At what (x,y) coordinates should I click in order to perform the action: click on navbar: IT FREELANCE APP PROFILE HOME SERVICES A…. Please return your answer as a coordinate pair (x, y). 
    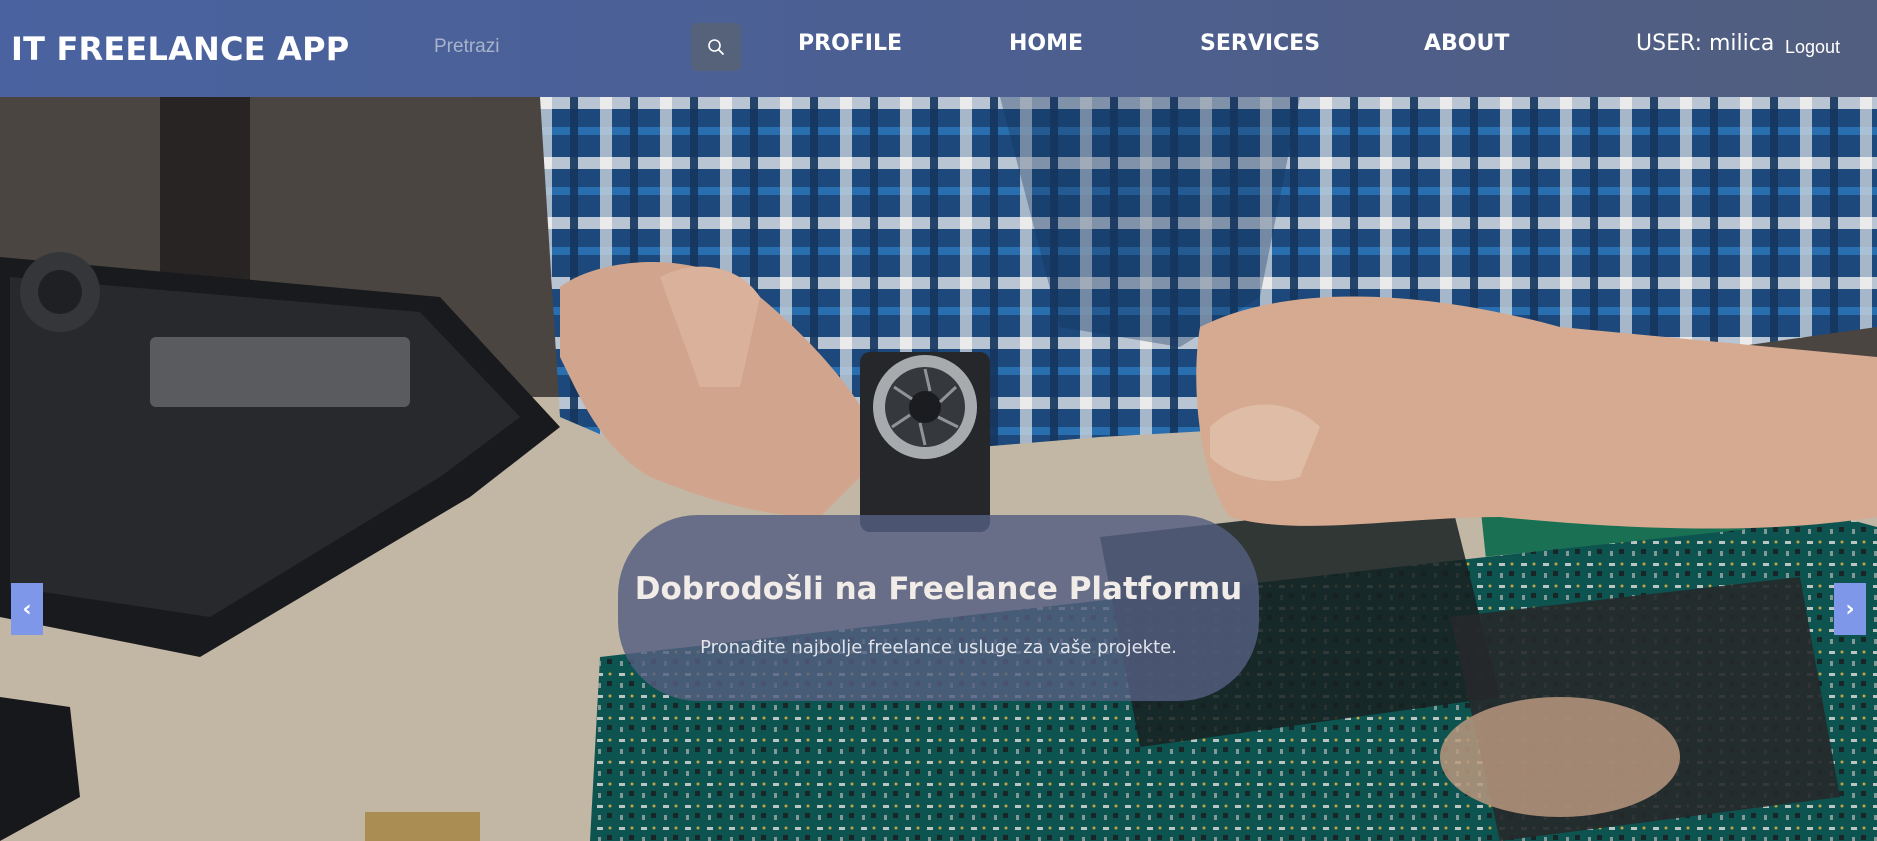
    Looking at the image, I should click on (938, 48).